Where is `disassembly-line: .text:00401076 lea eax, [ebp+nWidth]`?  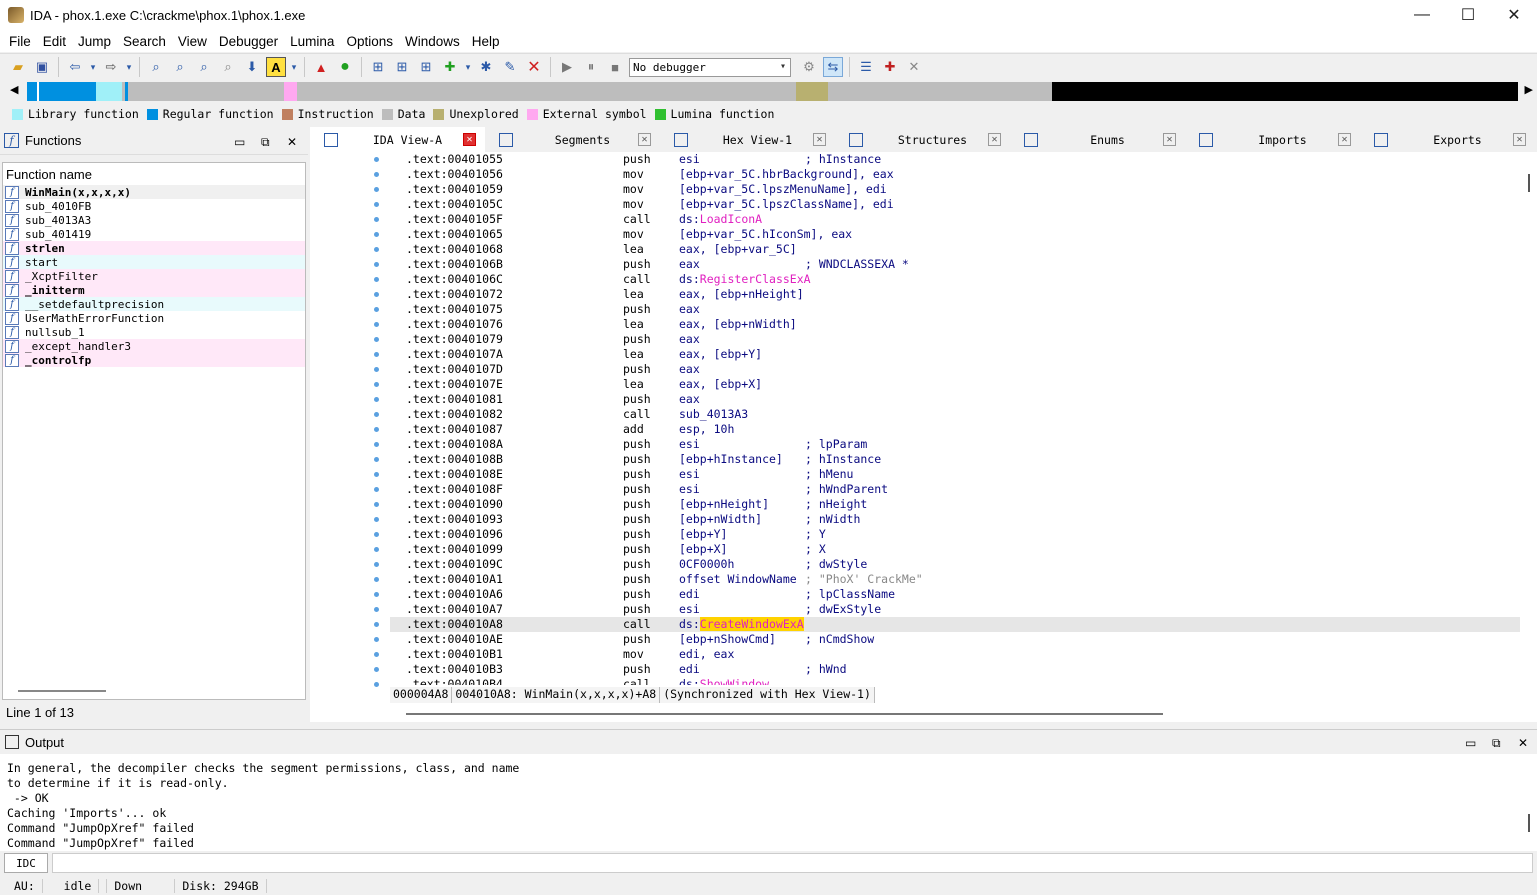 disassembly-line: .text:00401076 lea eax, [ebp+nWidth] is located at coordinates (955, 324).